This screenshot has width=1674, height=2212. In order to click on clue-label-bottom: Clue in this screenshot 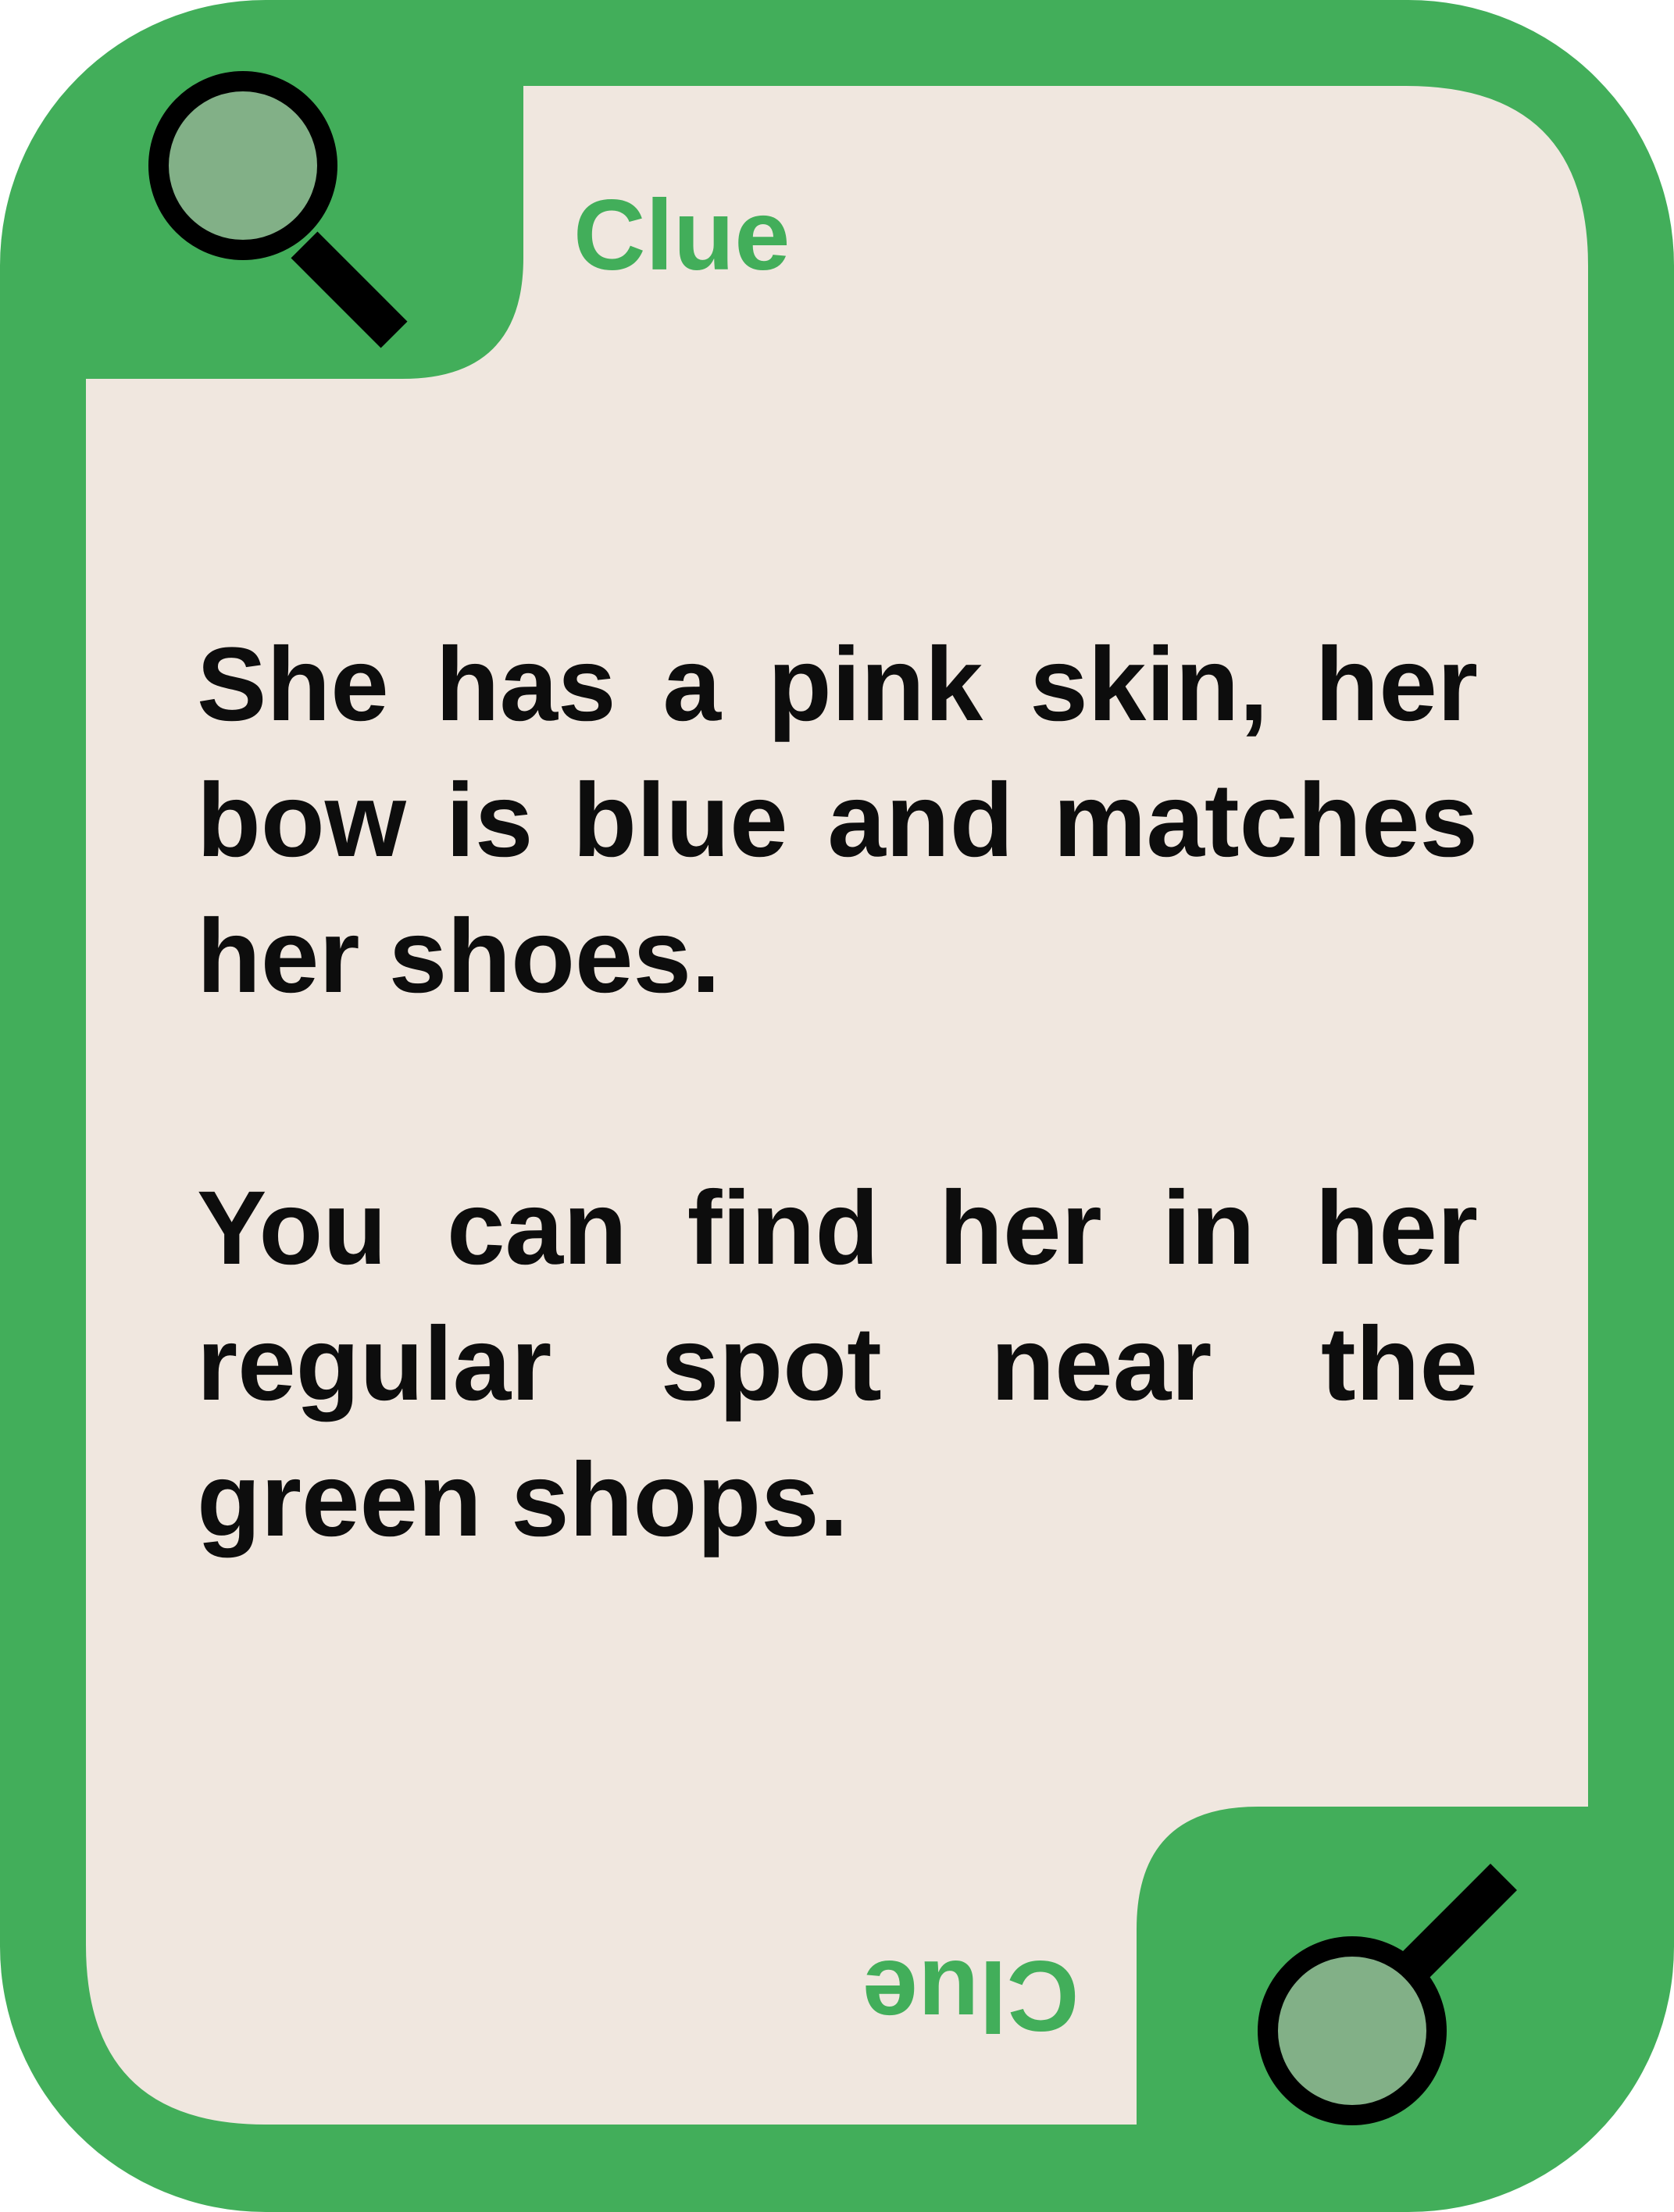, I will do `click(971, 1995)`.